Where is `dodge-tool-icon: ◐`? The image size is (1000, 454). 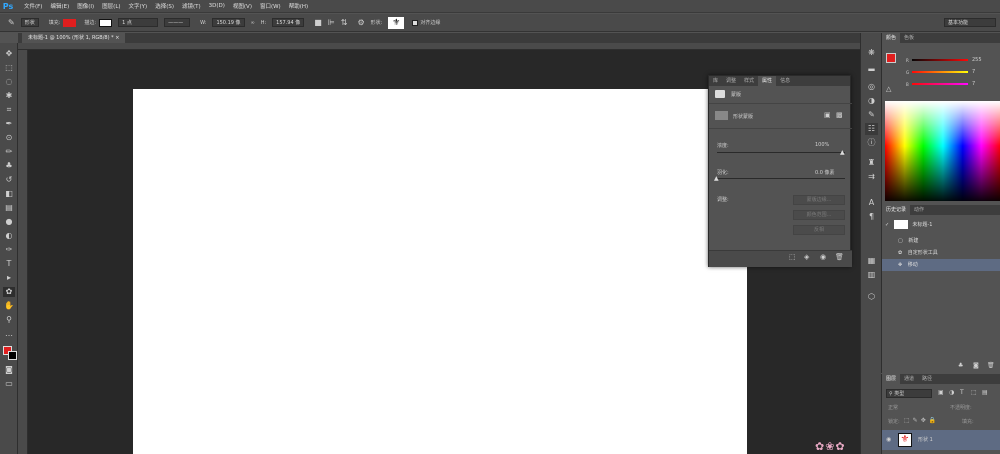
dodge-tool-icon: ◐ is located at coordinates (9, 236).